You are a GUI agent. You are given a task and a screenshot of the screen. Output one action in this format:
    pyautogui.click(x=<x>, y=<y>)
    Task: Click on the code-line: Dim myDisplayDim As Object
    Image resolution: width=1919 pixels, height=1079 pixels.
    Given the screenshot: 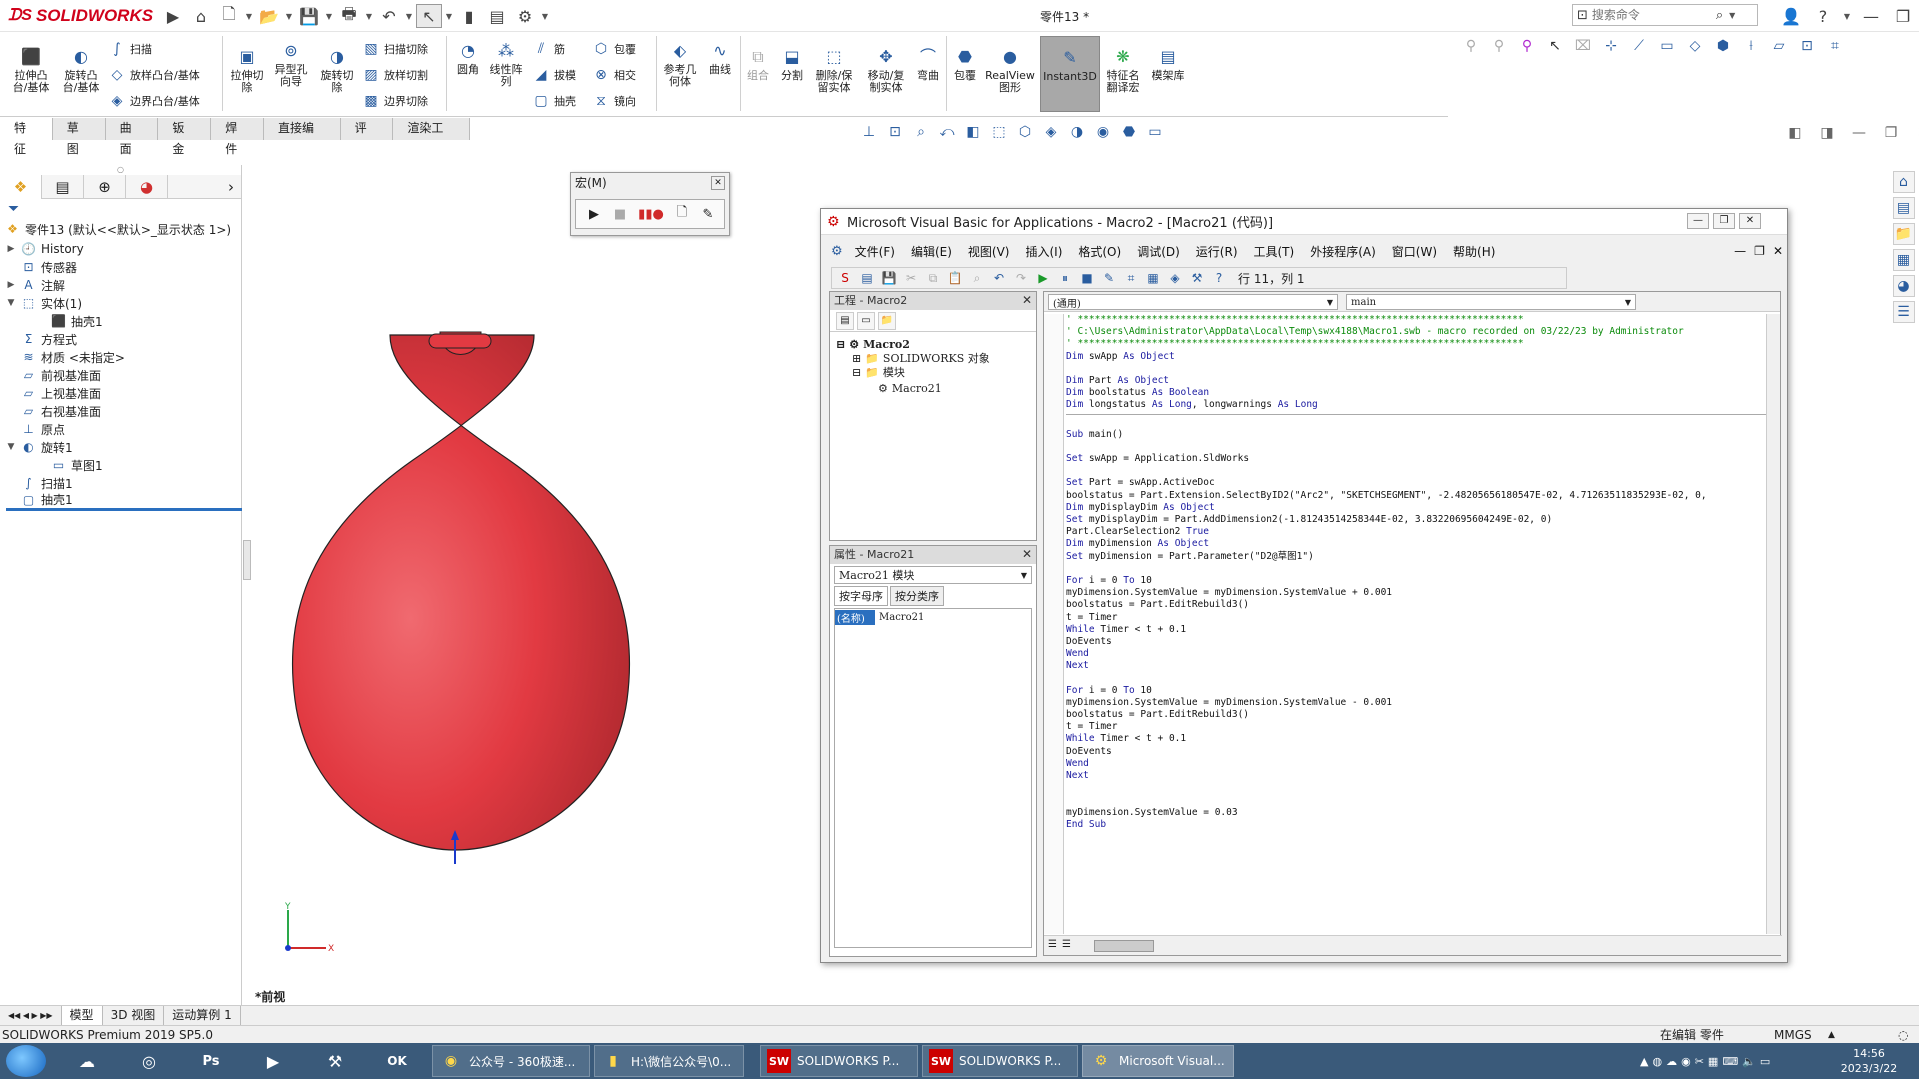 What is the action you would take?
    pyautogui.click(x=1416, y=508)
    